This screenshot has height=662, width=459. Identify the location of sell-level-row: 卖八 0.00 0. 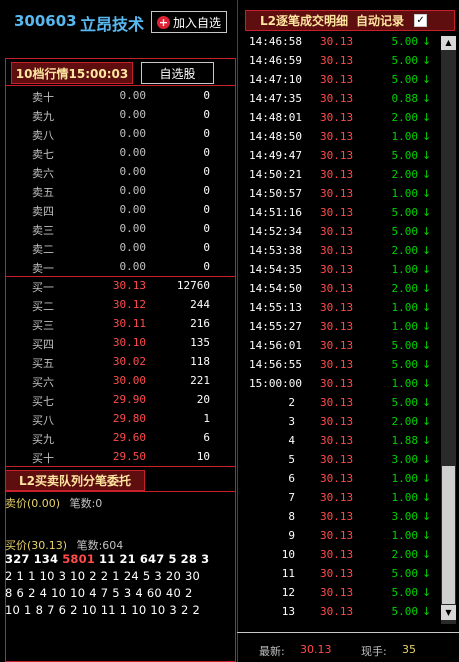
(120, 134).